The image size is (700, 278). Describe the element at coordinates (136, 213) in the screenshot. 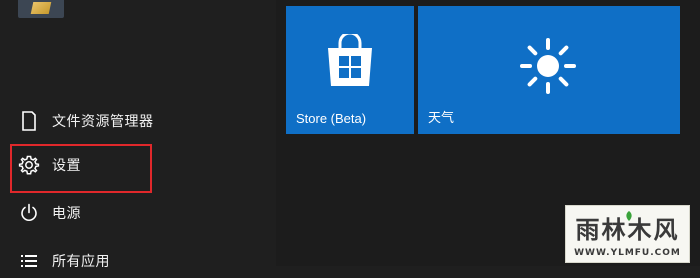

I see `menu-item-power: 电源` at that location.